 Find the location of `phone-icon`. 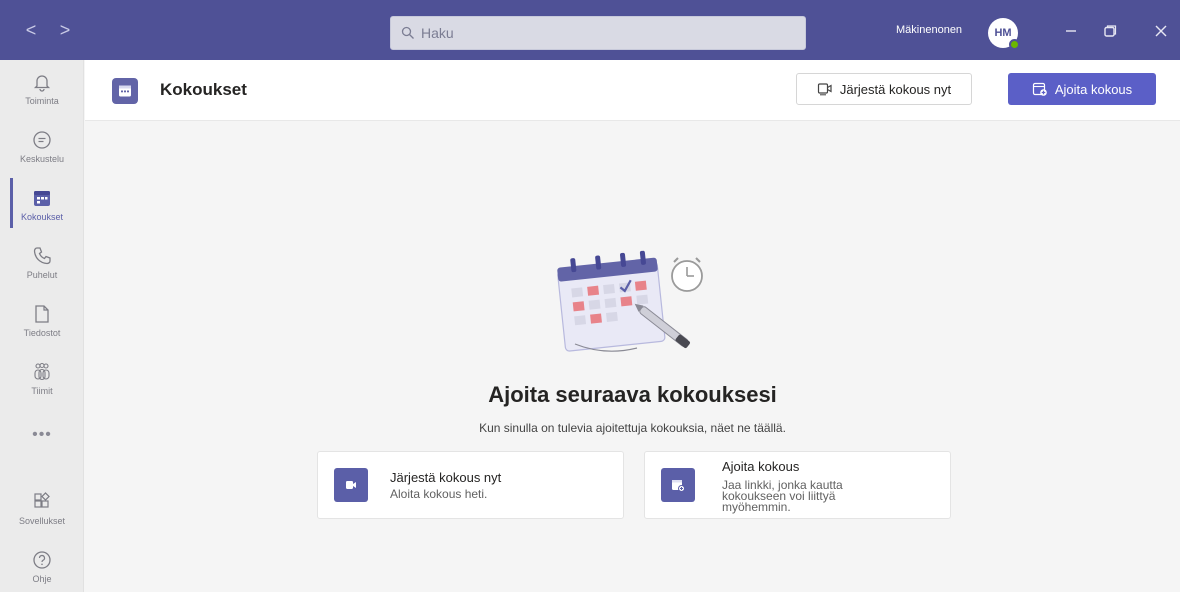

phone-icon is located at coordinates (42, 256).